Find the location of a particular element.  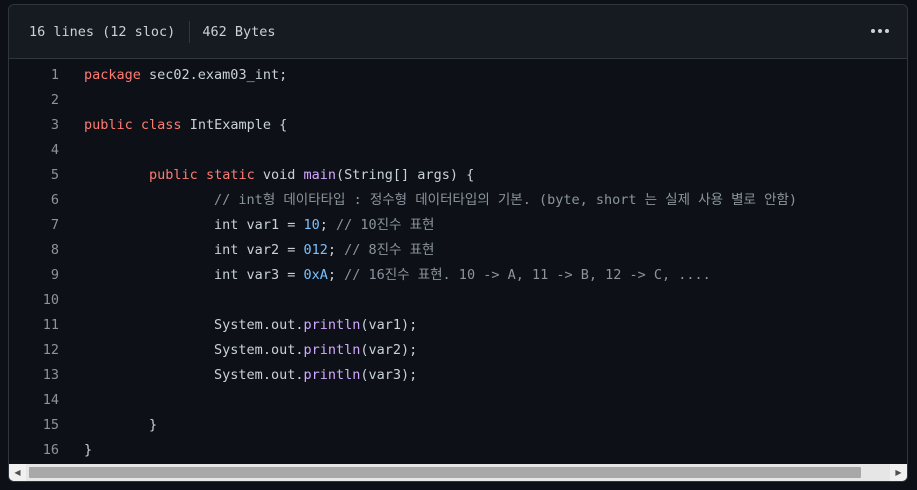

code-token: int var3 = is located at coordinates (259, 275).